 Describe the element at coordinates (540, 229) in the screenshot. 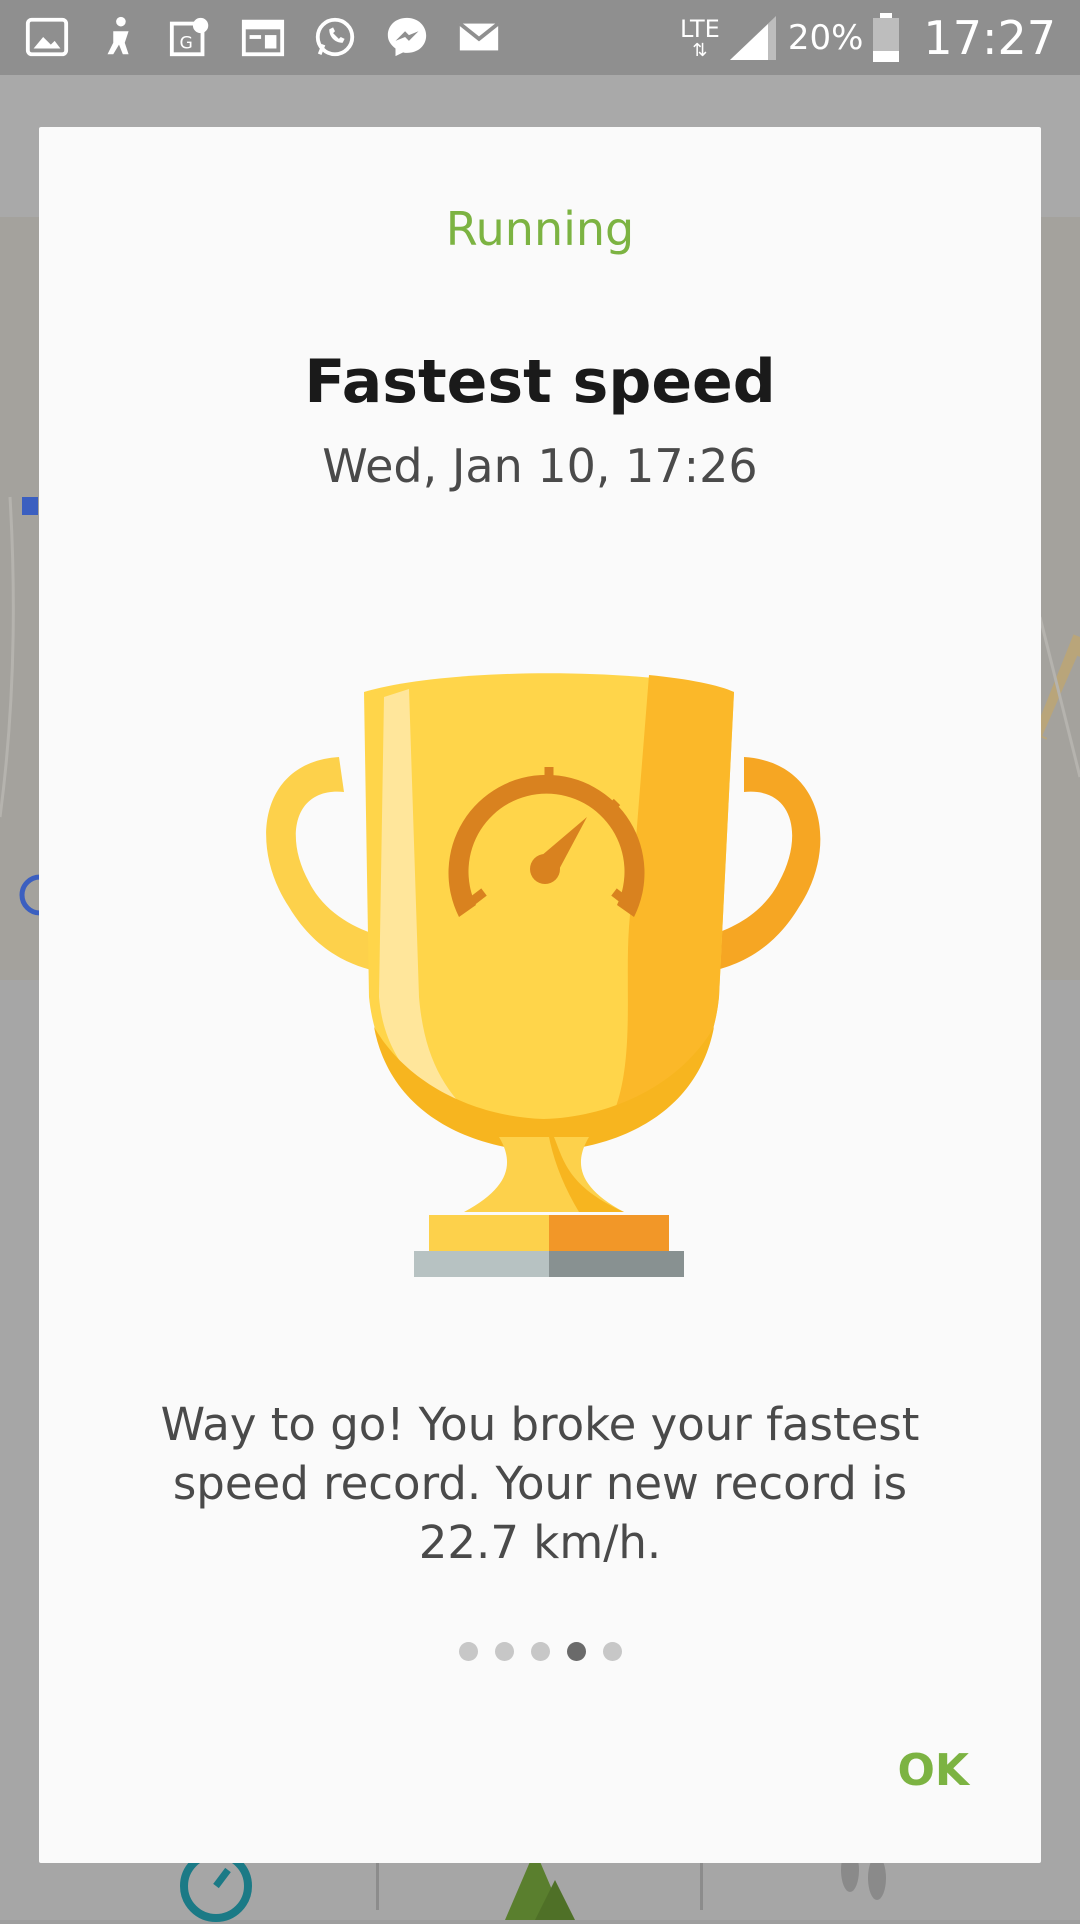

I see `dialog-category: Running` at that location.